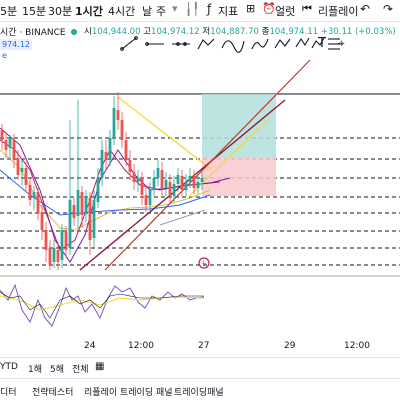 The width and height of the screenshot is (400, 401). Describe the element at coordinates (182, 217) in the screenshot. I see `gray-trendline` at that location.